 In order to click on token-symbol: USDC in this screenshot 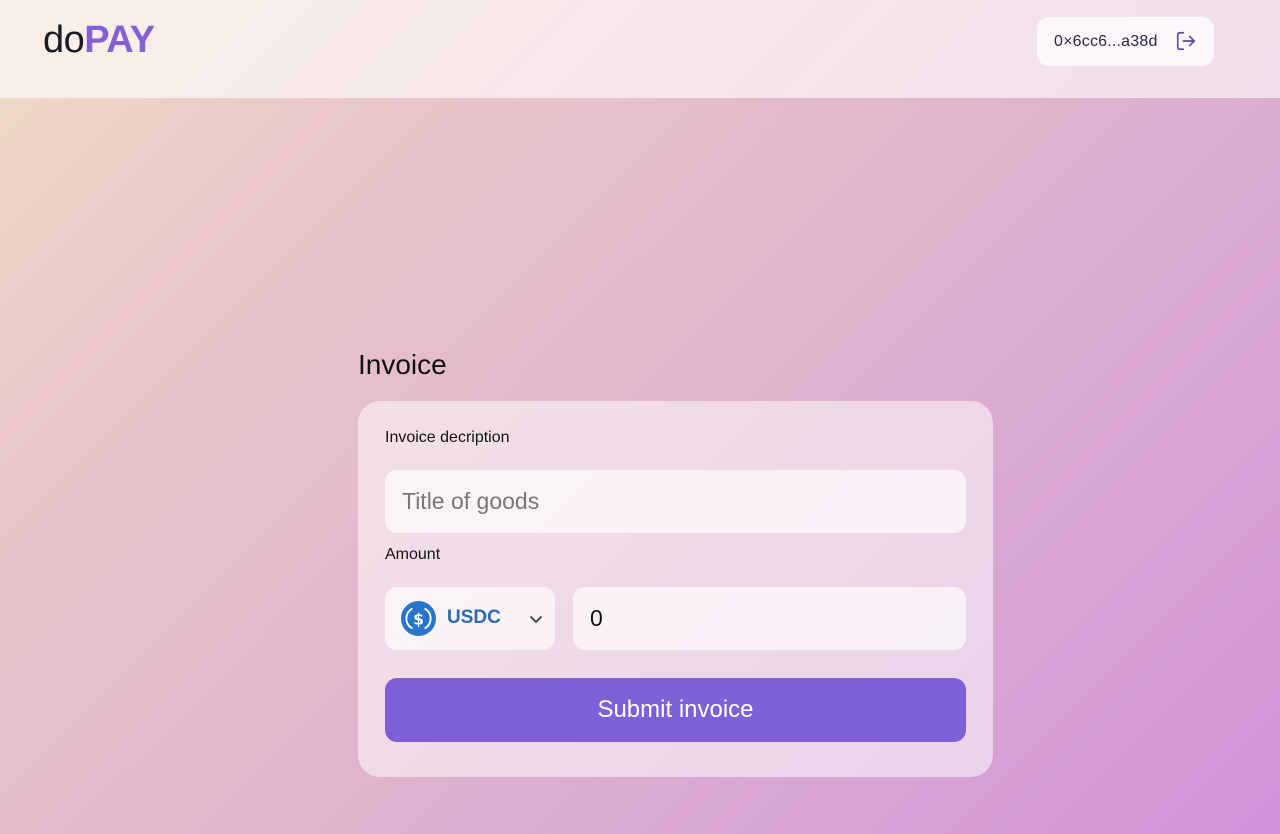, I will do `click(474, 617)`.